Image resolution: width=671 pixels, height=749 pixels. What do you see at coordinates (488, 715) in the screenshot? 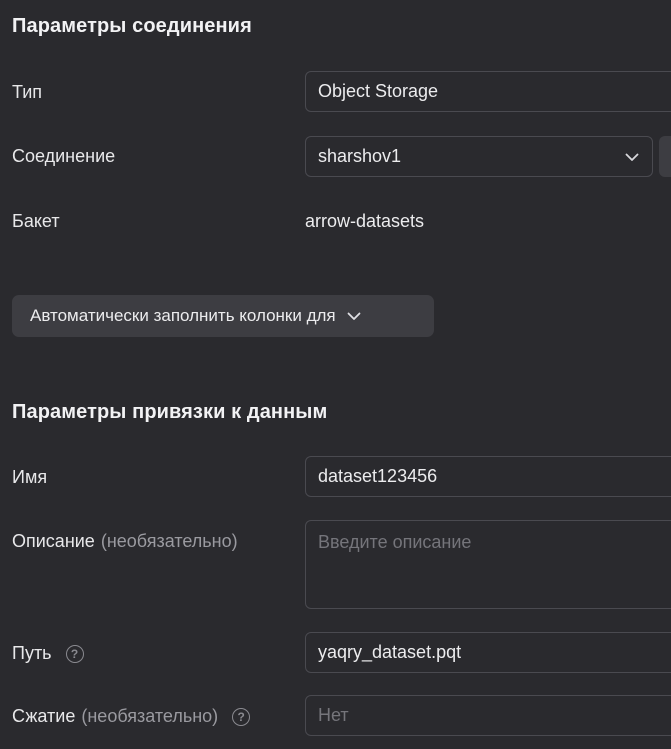
I see `compression-field: Нет` at bounding box center [488, 715].